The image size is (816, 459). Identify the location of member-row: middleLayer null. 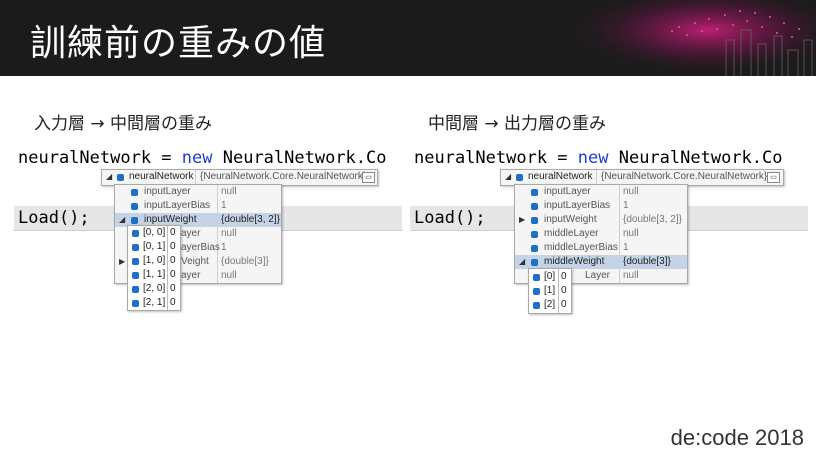
(601, 234).